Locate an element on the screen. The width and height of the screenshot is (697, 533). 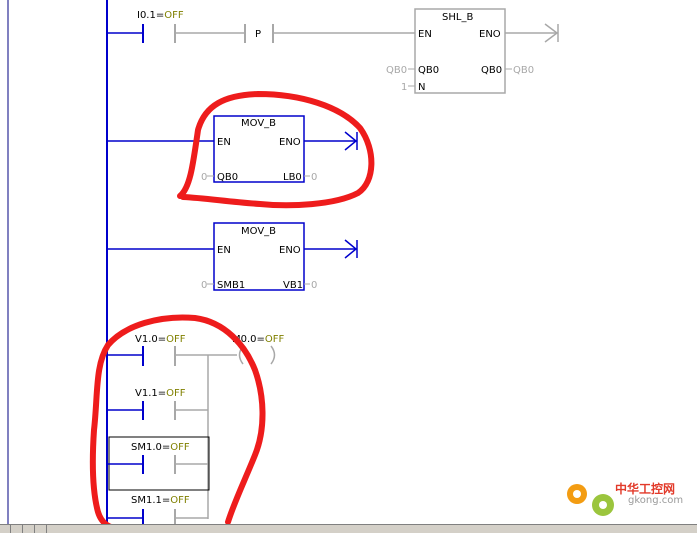
mov-b-2-eno: ENO is located at coordinates (290, 250).